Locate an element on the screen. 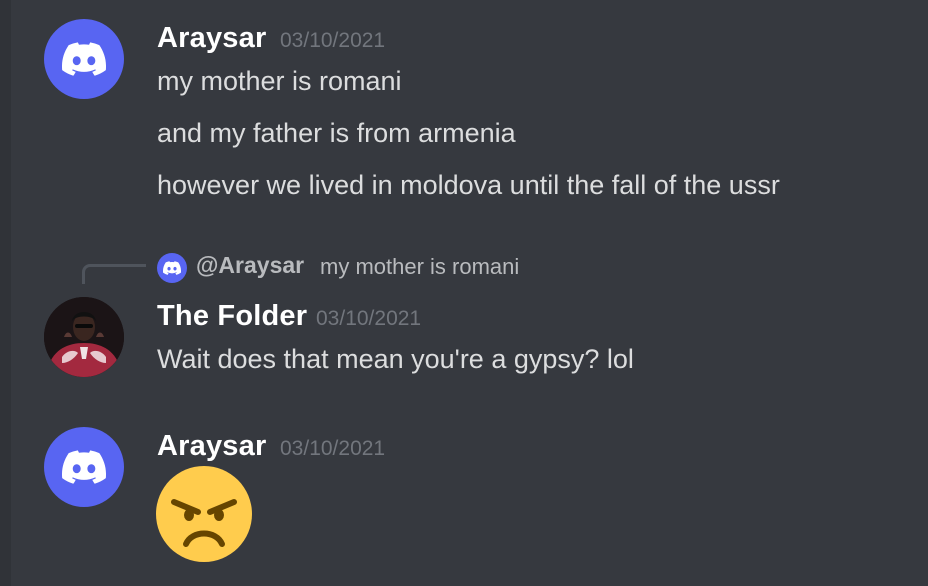  angry-face-emoji is located at coordinates (204, 514).